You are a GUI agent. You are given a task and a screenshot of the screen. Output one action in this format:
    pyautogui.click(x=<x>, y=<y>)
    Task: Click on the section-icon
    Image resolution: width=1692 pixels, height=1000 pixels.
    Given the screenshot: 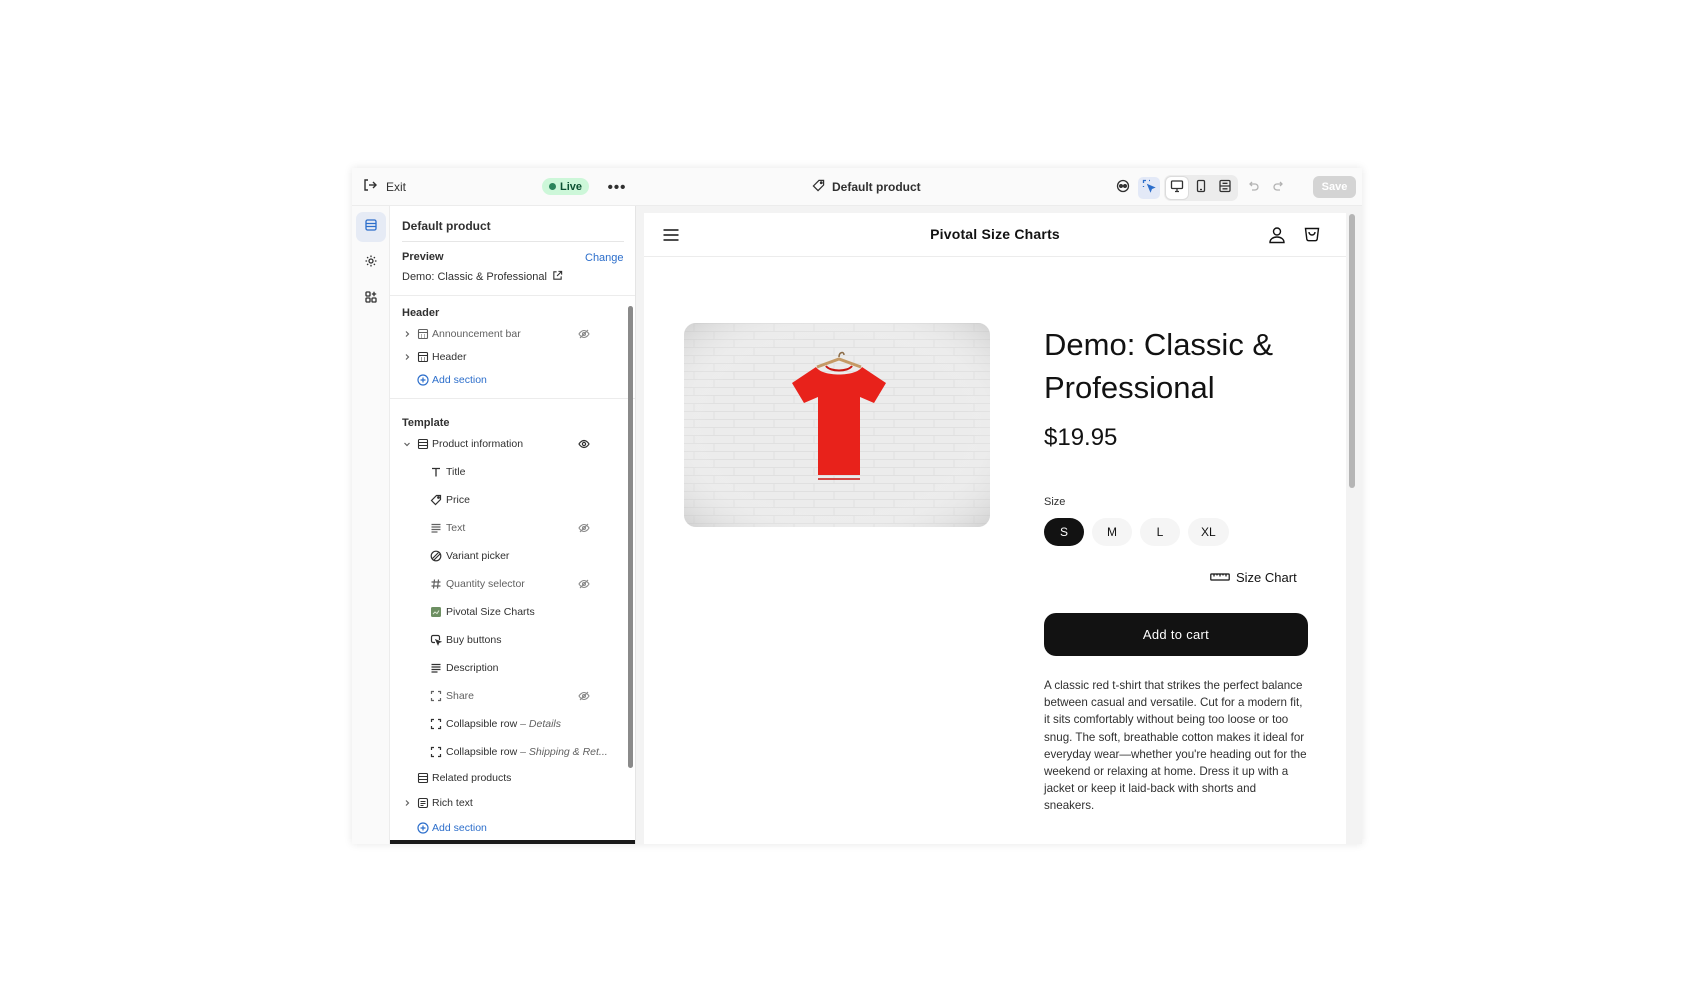 What is the action you would take?
    pyautogui.click(x=422, y=357)
    